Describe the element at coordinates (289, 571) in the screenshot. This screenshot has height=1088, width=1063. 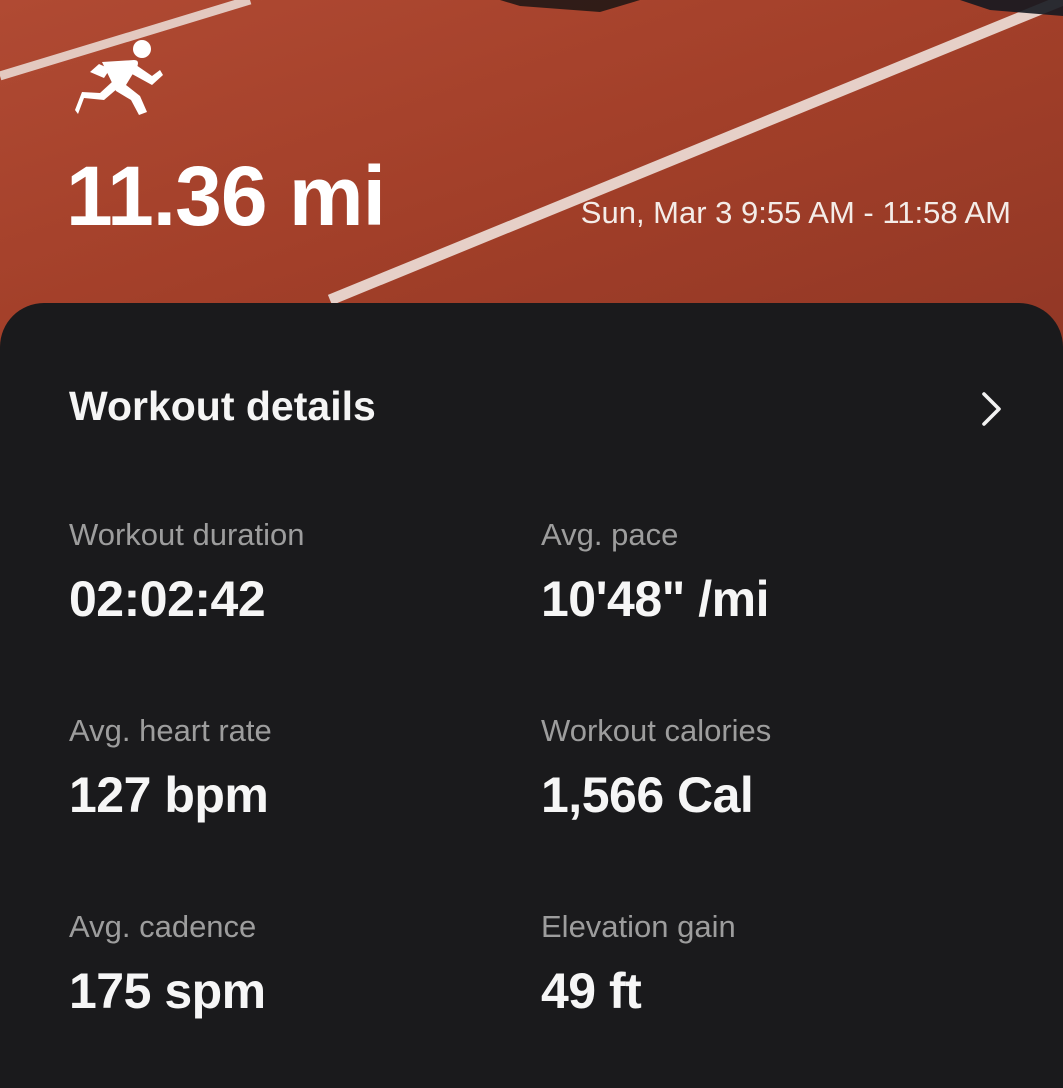
I see `stat-workout-duration: Workout duration 02:02:42` at that location.